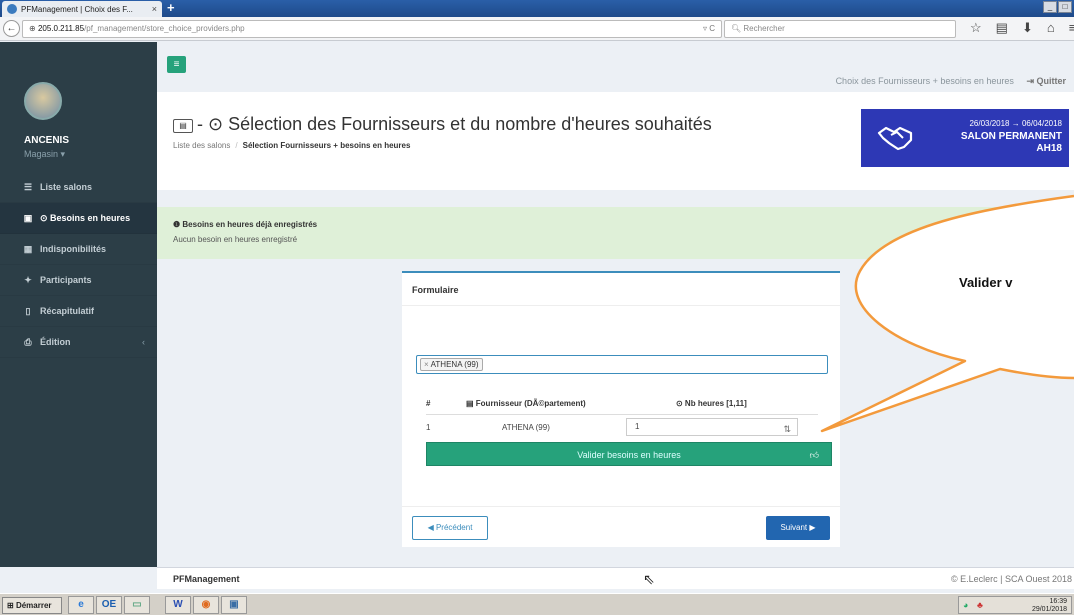  What do you see at coordinates (787, 429) in the screenshot?
I see `spinner-icon: ⇅` at bounding box center [787, 429].